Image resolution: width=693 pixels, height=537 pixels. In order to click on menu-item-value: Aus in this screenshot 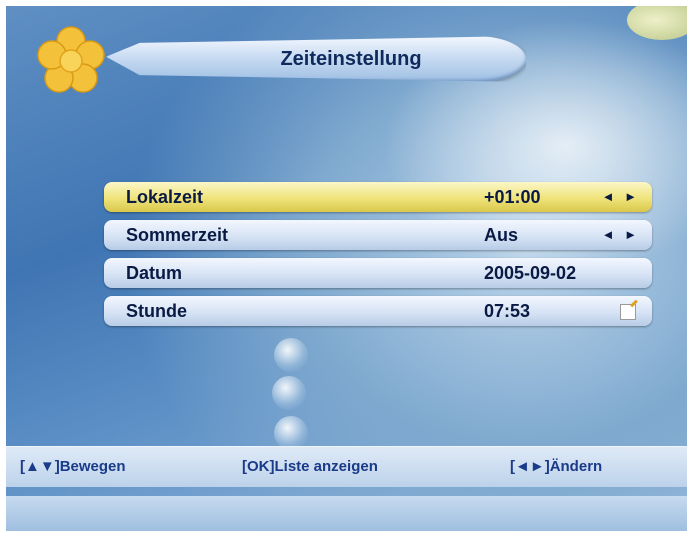, I will do `click(501, 235)`.